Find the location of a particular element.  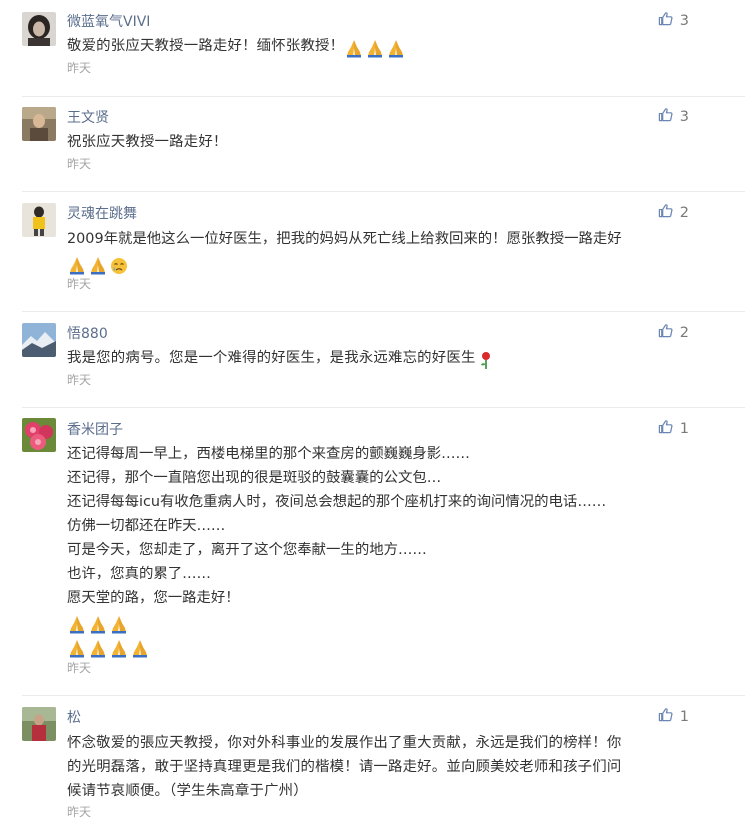

text-line: 怀念敬爱的張应天教授，你对外科事业的发展作出了重大贡献，永远是我们的榜样！你 is located at coordinates (344, 743).